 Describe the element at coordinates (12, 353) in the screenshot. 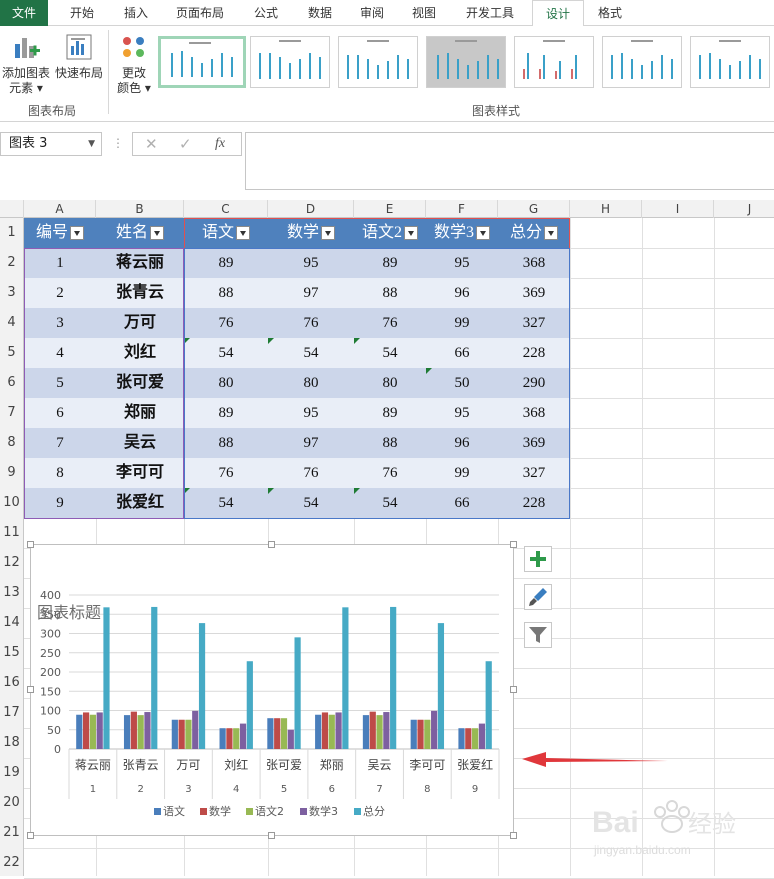

I see `row-header: 5` at that location.